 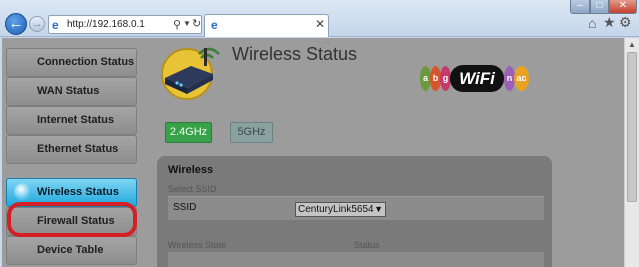 I want to click on router-icon, so click(x=190, y=73).